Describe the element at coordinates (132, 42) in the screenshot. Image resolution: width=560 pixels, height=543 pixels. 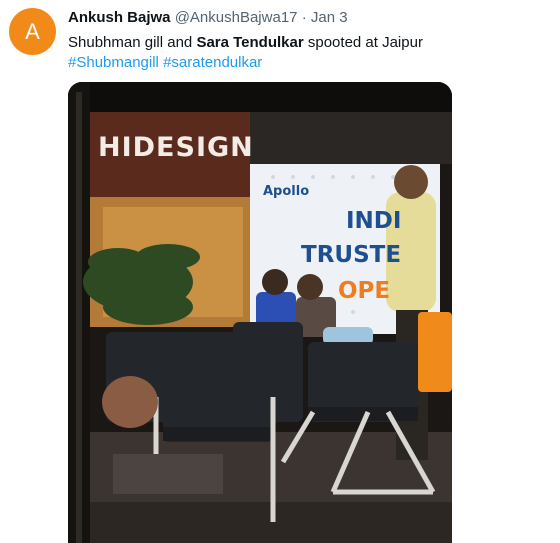
I see `tweet-text-part1: Shubhman gill and` at that location.